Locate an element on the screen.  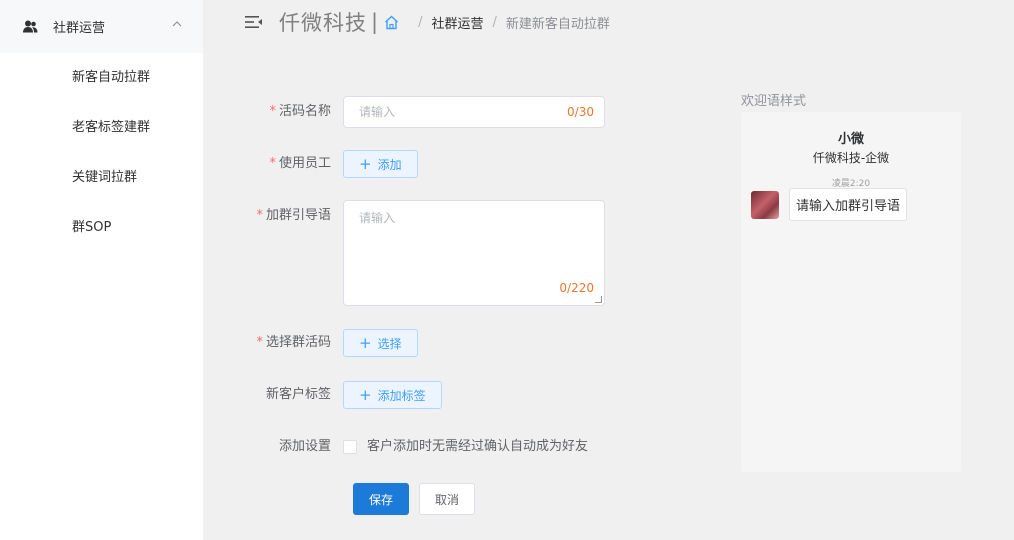
form-row-code-name: * 活码名称 请输入 0/30 is located at coordinates (404, 112).